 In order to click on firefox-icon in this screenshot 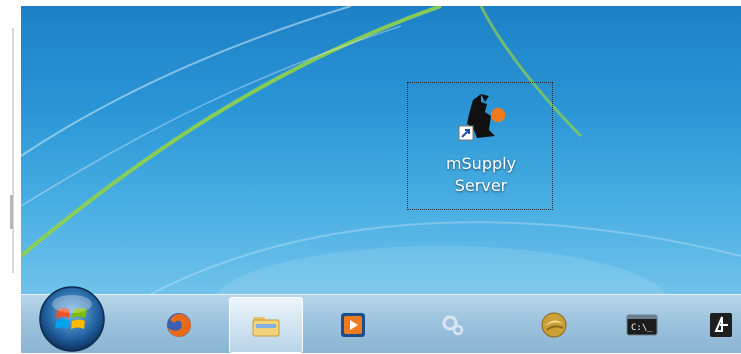, I will do `click(179, 325)`.